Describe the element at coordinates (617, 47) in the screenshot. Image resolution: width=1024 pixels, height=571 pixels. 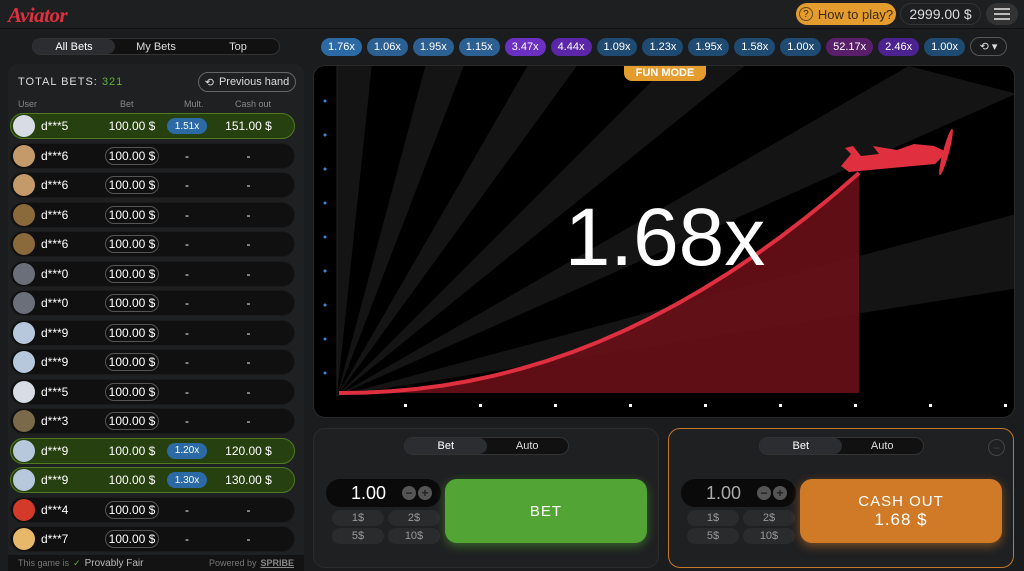
I see `history-chip: 1.09x` at that location.